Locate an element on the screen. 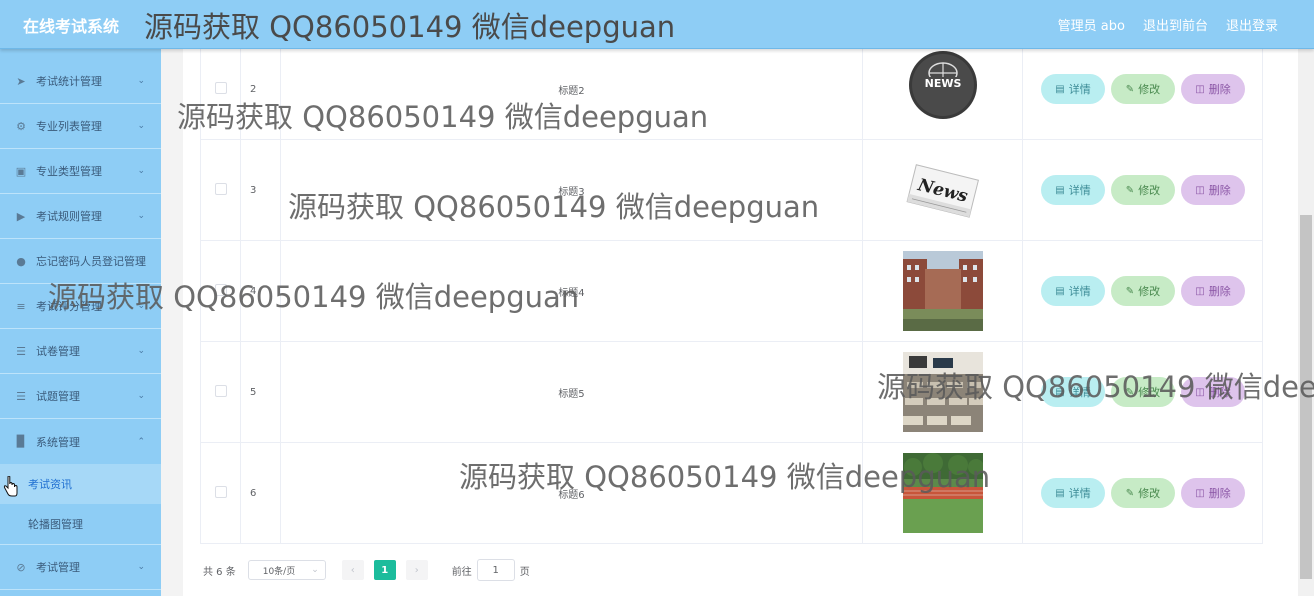  sports-track-photo is located at coordinates (942, 493).